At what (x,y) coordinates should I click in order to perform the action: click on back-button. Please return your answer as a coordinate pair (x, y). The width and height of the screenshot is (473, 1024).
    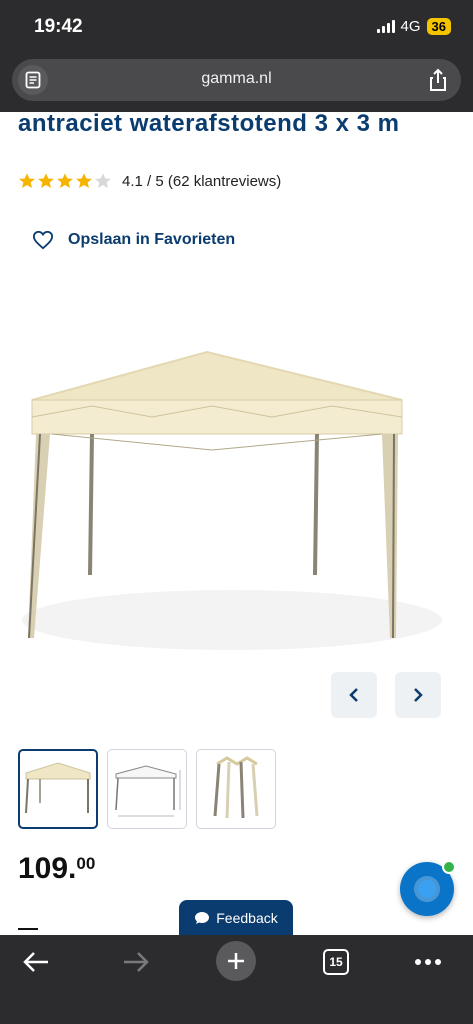
    Looking at the image, I should click on (36, 962).